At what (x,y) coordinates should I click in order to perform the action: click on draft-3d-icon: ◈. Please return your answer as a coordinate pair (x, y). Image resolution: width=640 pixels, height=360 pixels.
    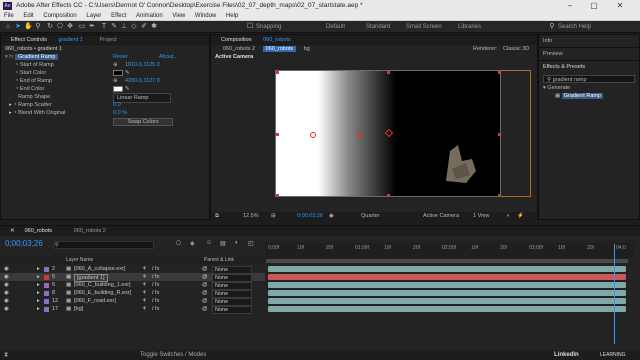
    Looking at the image, I should click on (192, 243).